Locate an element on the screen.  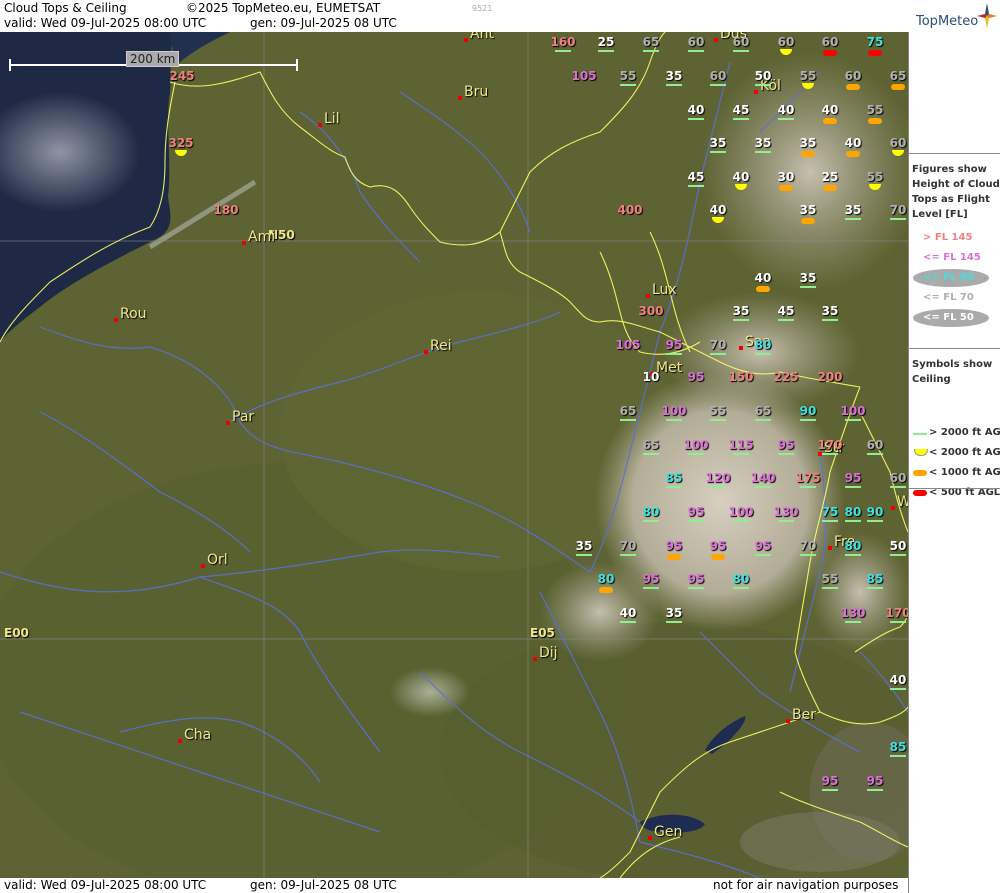
disclaimer: not for air navigation purposes is located at coordinates (806, 885).